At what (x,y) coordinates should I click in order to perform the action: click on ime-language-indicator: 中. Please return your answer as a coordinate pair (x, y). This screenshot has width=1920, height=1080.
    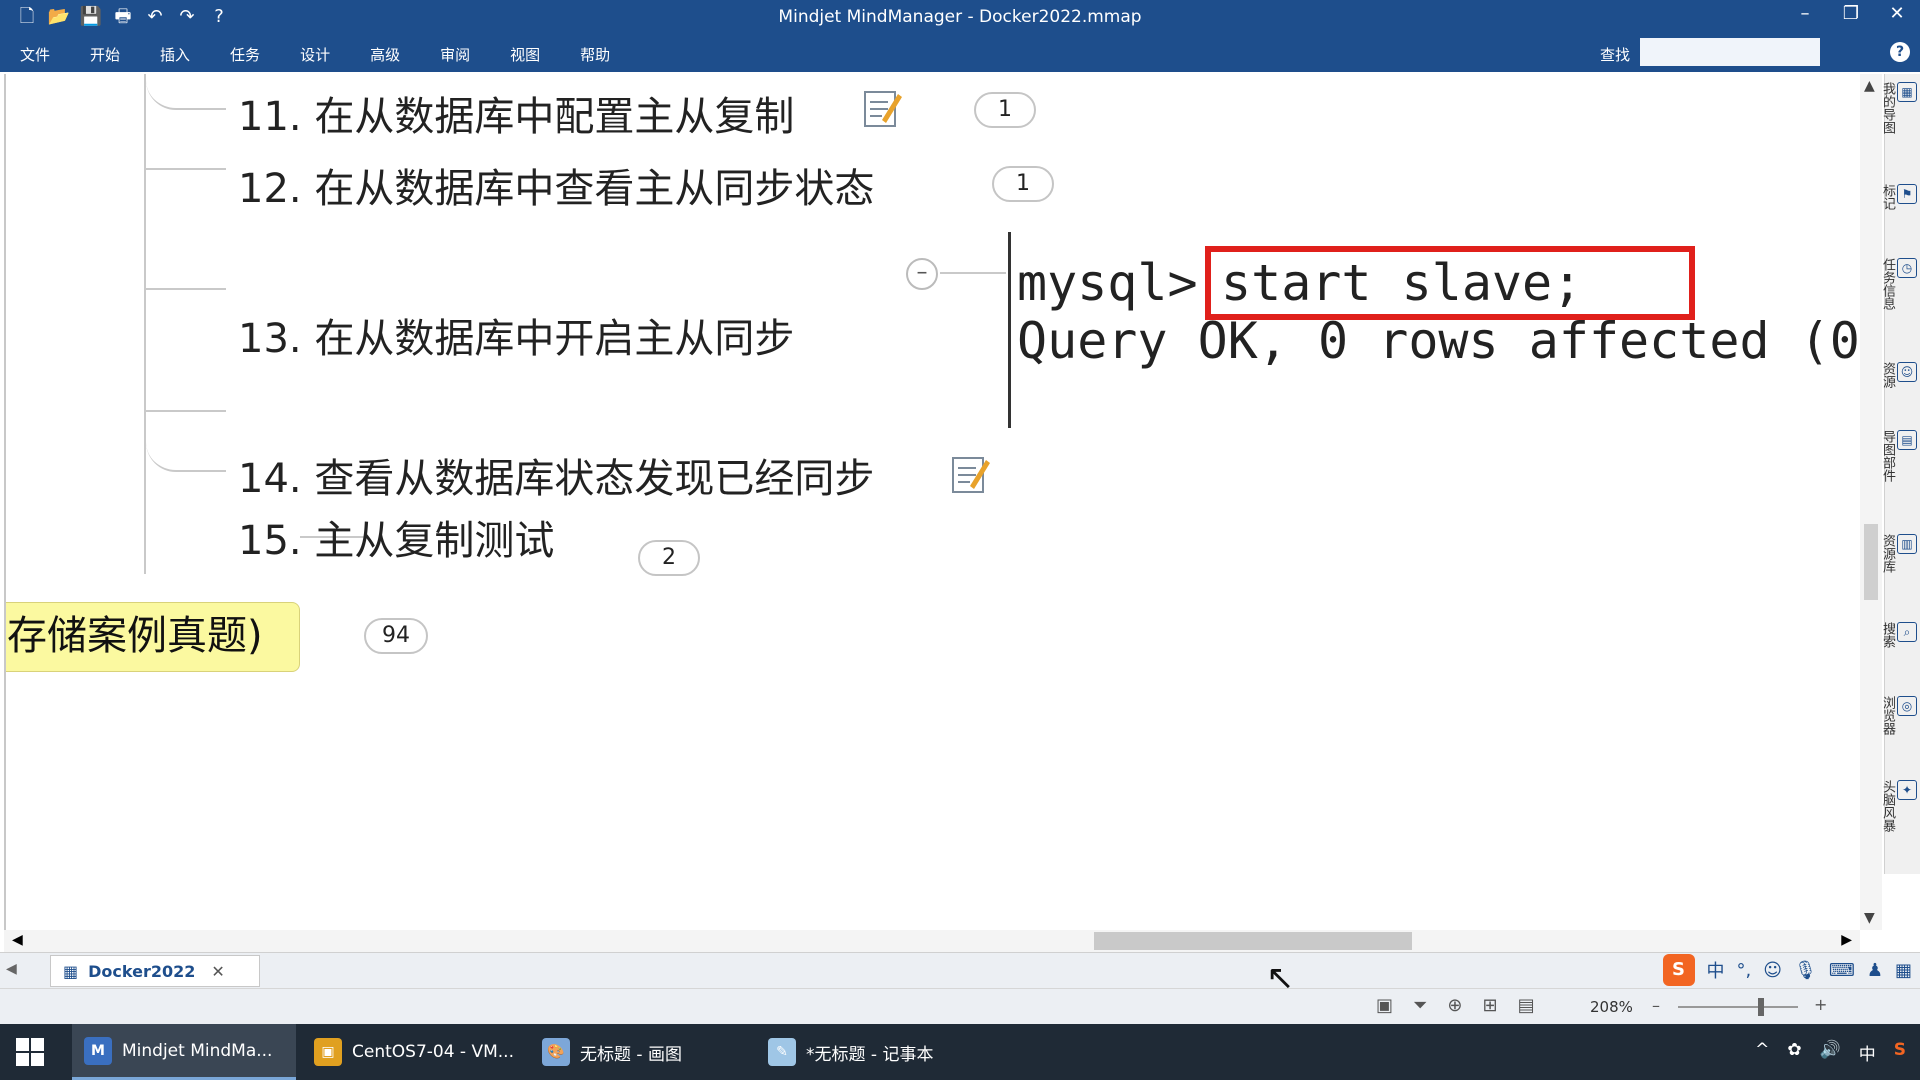
    Looking at the image, I should click on (1716, 970).